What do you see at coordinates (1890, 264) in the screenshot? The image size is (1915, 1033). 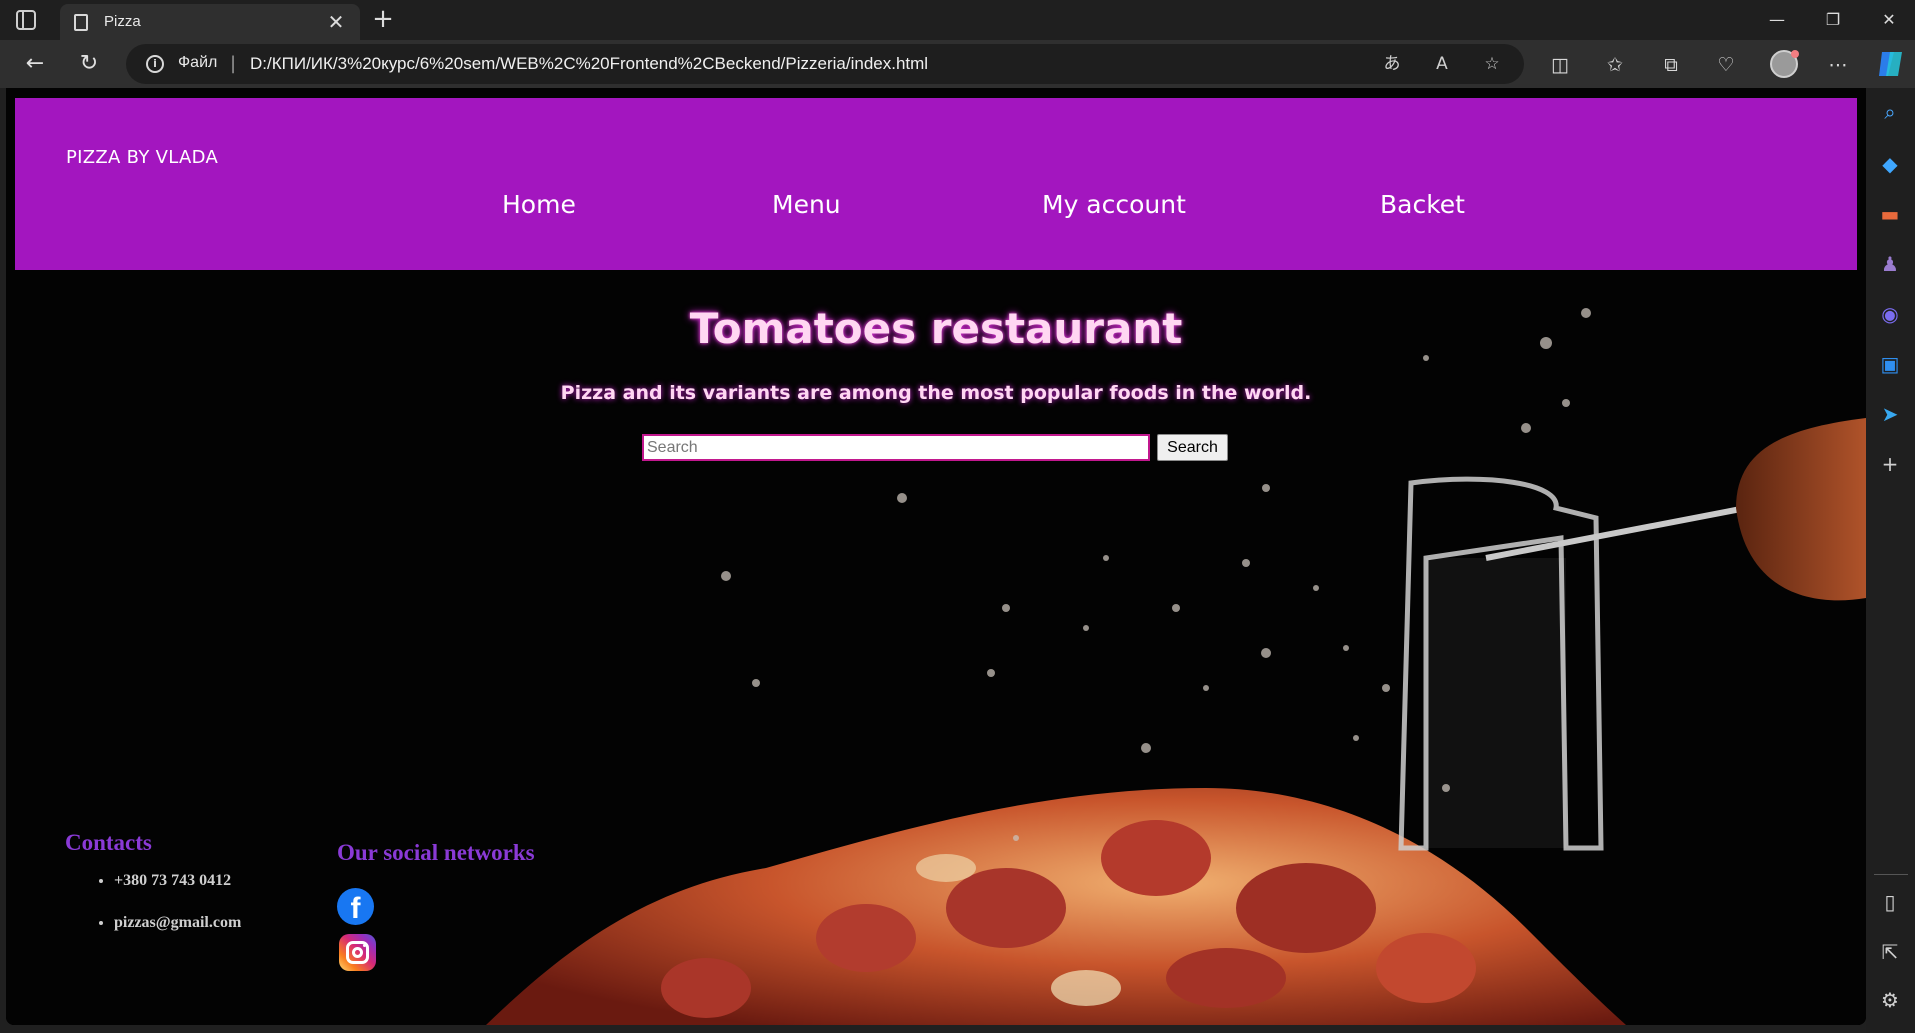 I see `games-icon: ♟` at bounding box center [1890, 264].